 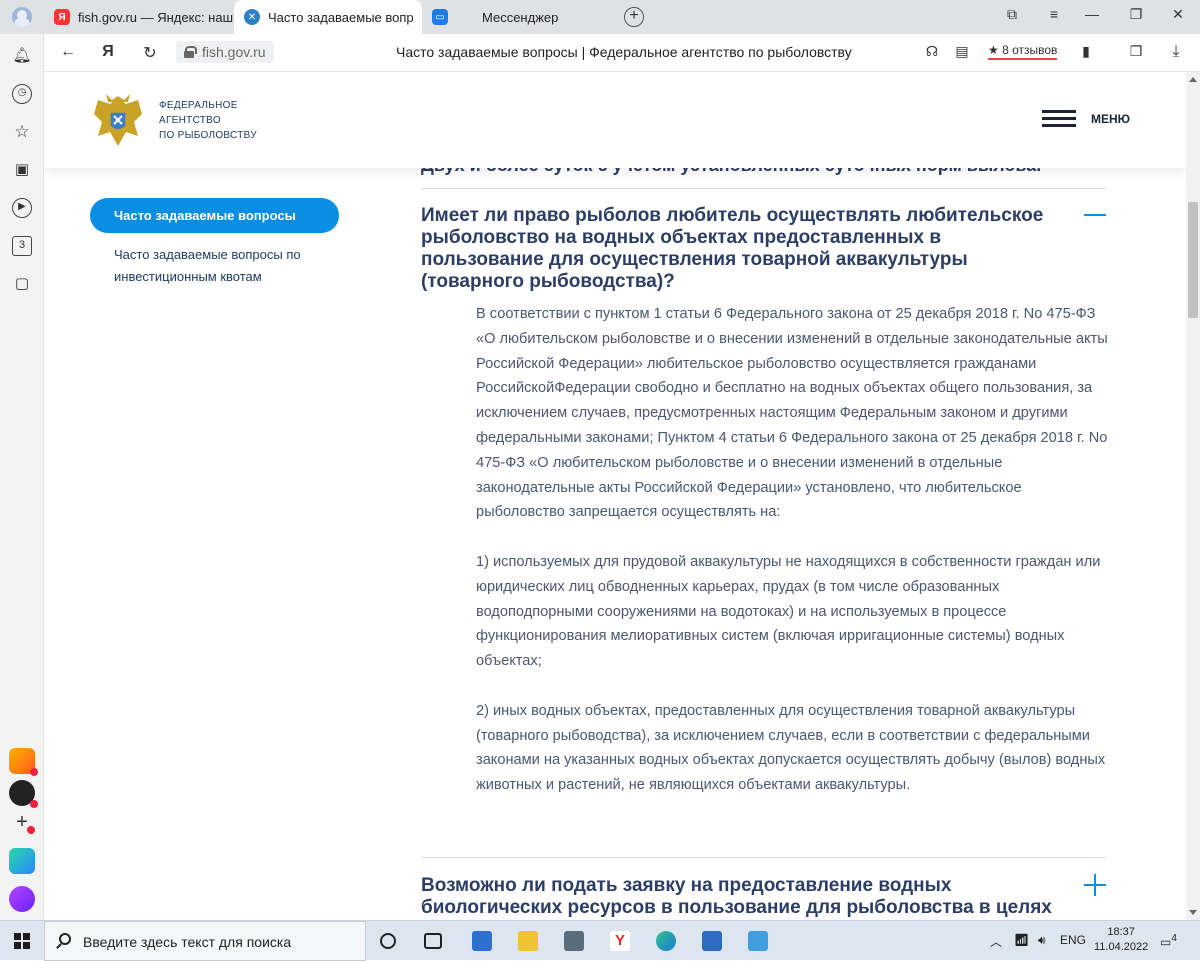 I want to click on browser-menu-icon: ≡, so click(x=1054, y=14).